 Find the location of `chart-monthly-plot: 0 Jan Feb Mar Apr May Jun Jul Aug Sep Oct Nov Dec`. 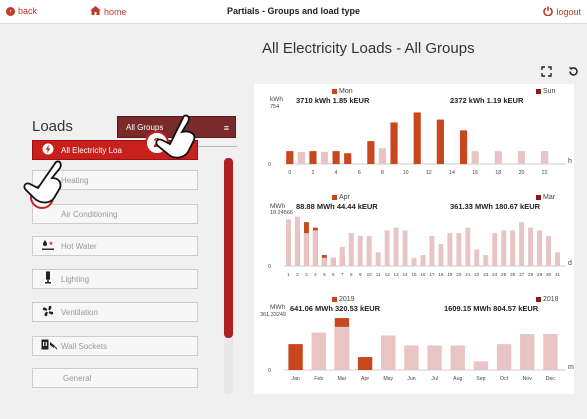

chart-monthly-plot: 0 Jan Feb Mar Apr May Jun Jul Aug Sep Oct Nov Dec is located at coordinates (417, 350).